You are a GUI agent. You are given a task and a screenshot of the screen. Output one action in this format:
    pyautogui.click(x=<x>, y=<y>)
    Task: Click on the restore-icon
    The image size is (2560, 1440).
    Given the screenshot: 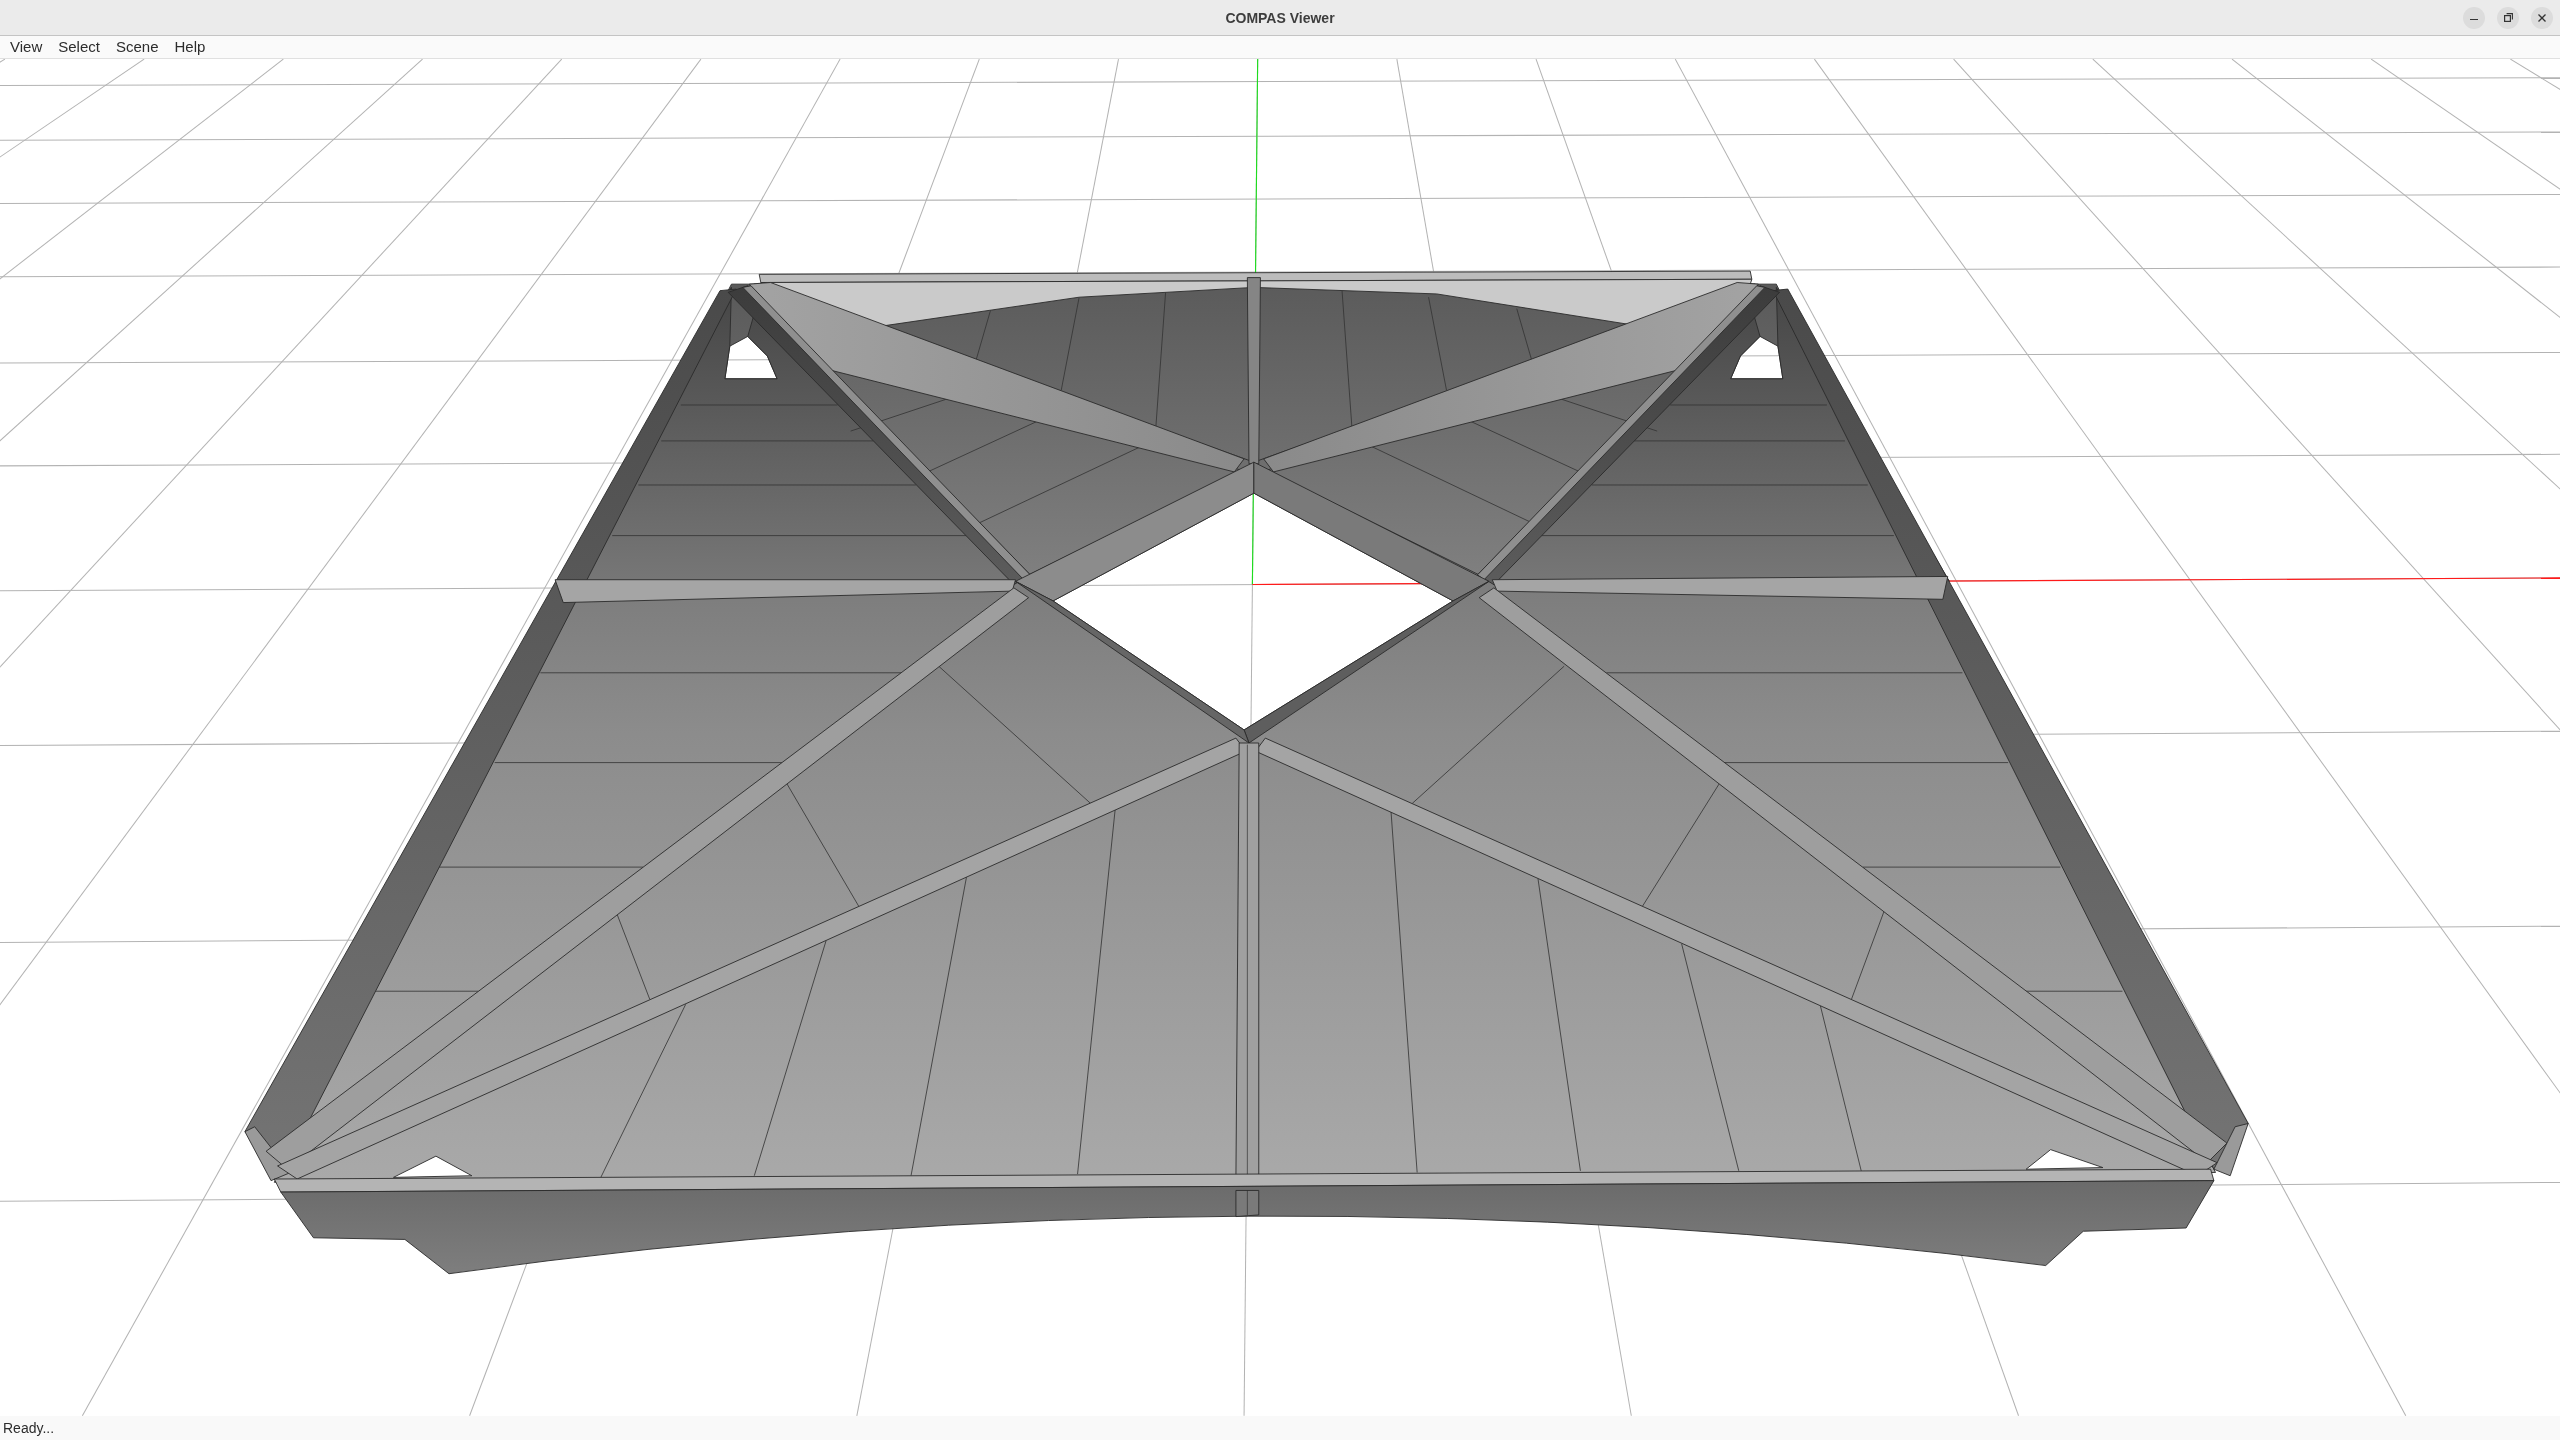 What is the action you would take?
    pyautogui.click(x=2508, y=17)
    